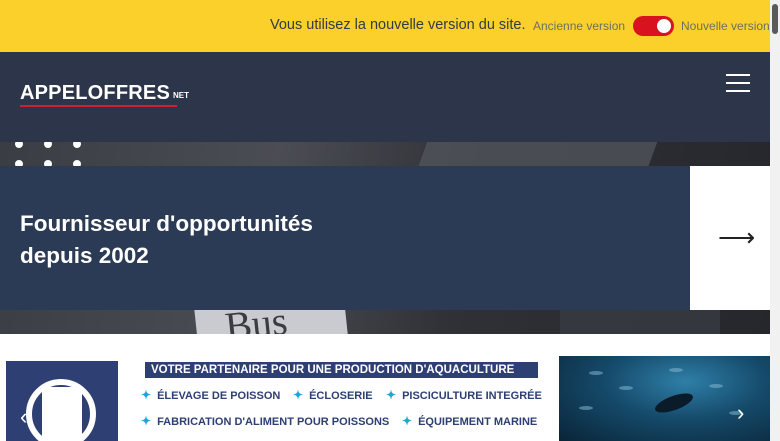  Describe the element at coordinates (62, 414) in the screenshot. I see `logo-monogram` at that location.